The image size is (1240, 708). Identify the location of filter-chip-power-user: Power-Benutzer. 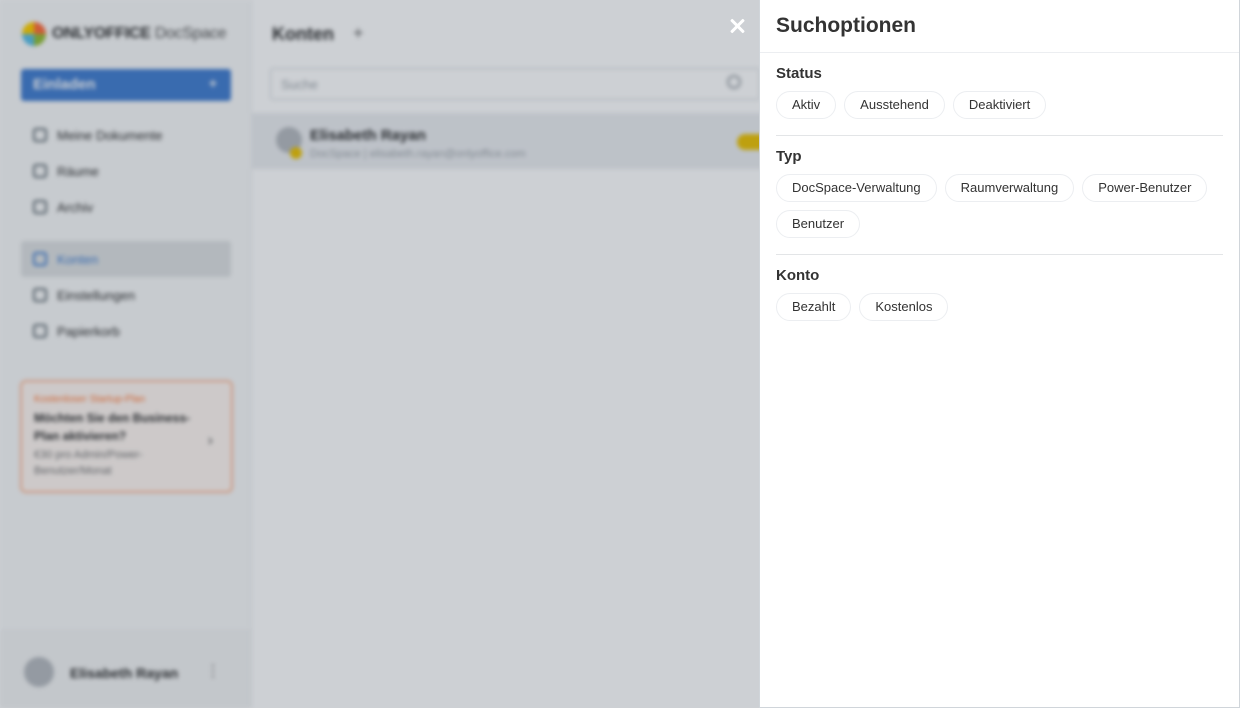
(1145, 188).